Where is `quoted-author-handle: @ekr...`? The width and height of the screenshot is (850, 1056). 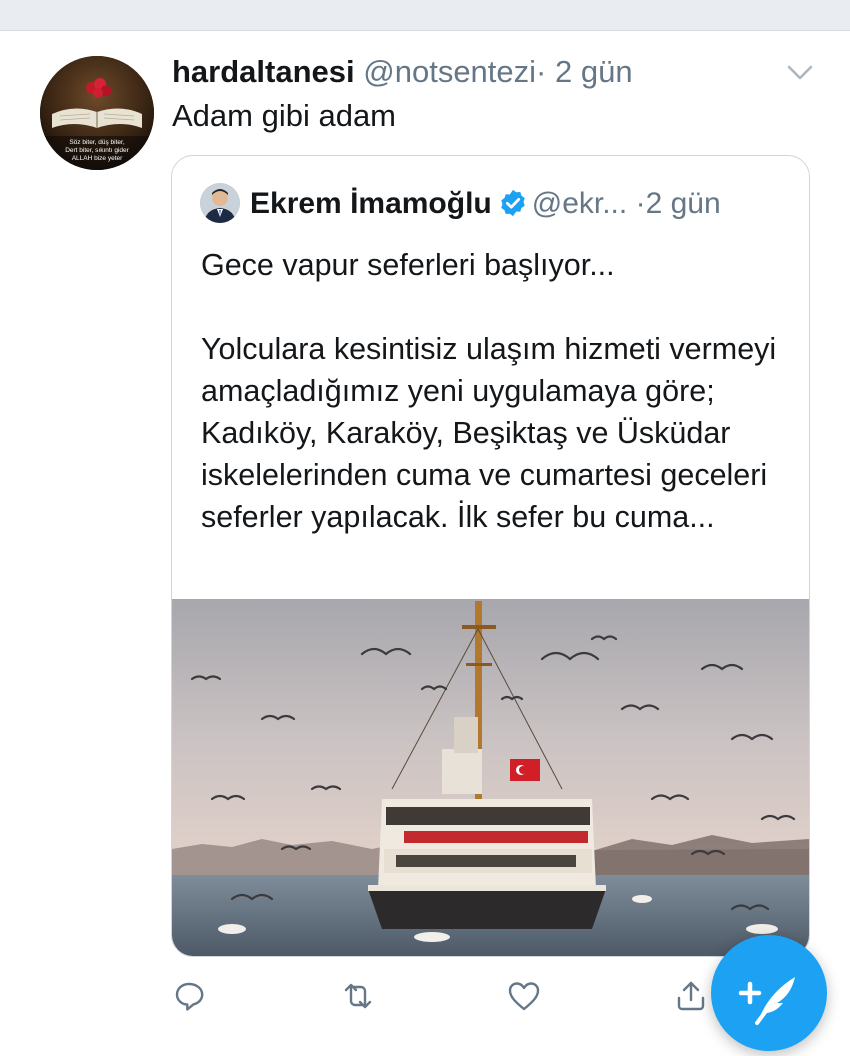
quoted-author-handle: @ekr... is located at coordinates (579, 203).